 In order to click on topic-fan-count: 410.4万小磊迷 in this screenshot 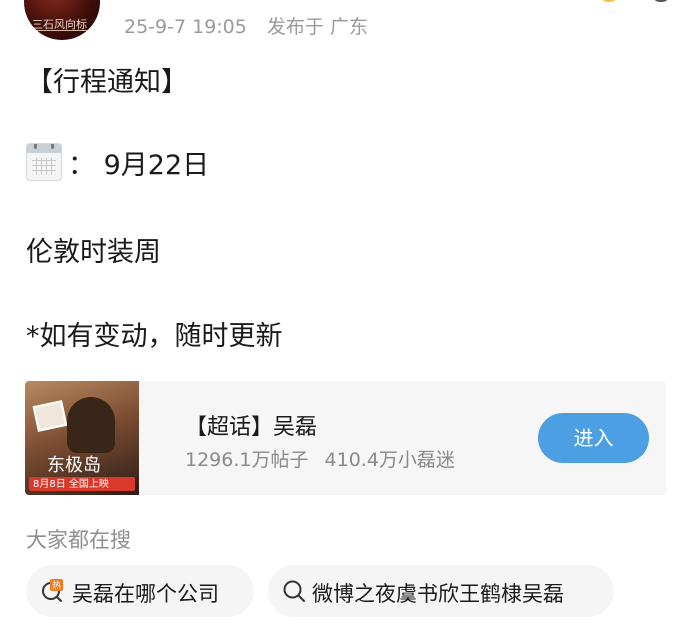, I will do `click(389, 460)`.